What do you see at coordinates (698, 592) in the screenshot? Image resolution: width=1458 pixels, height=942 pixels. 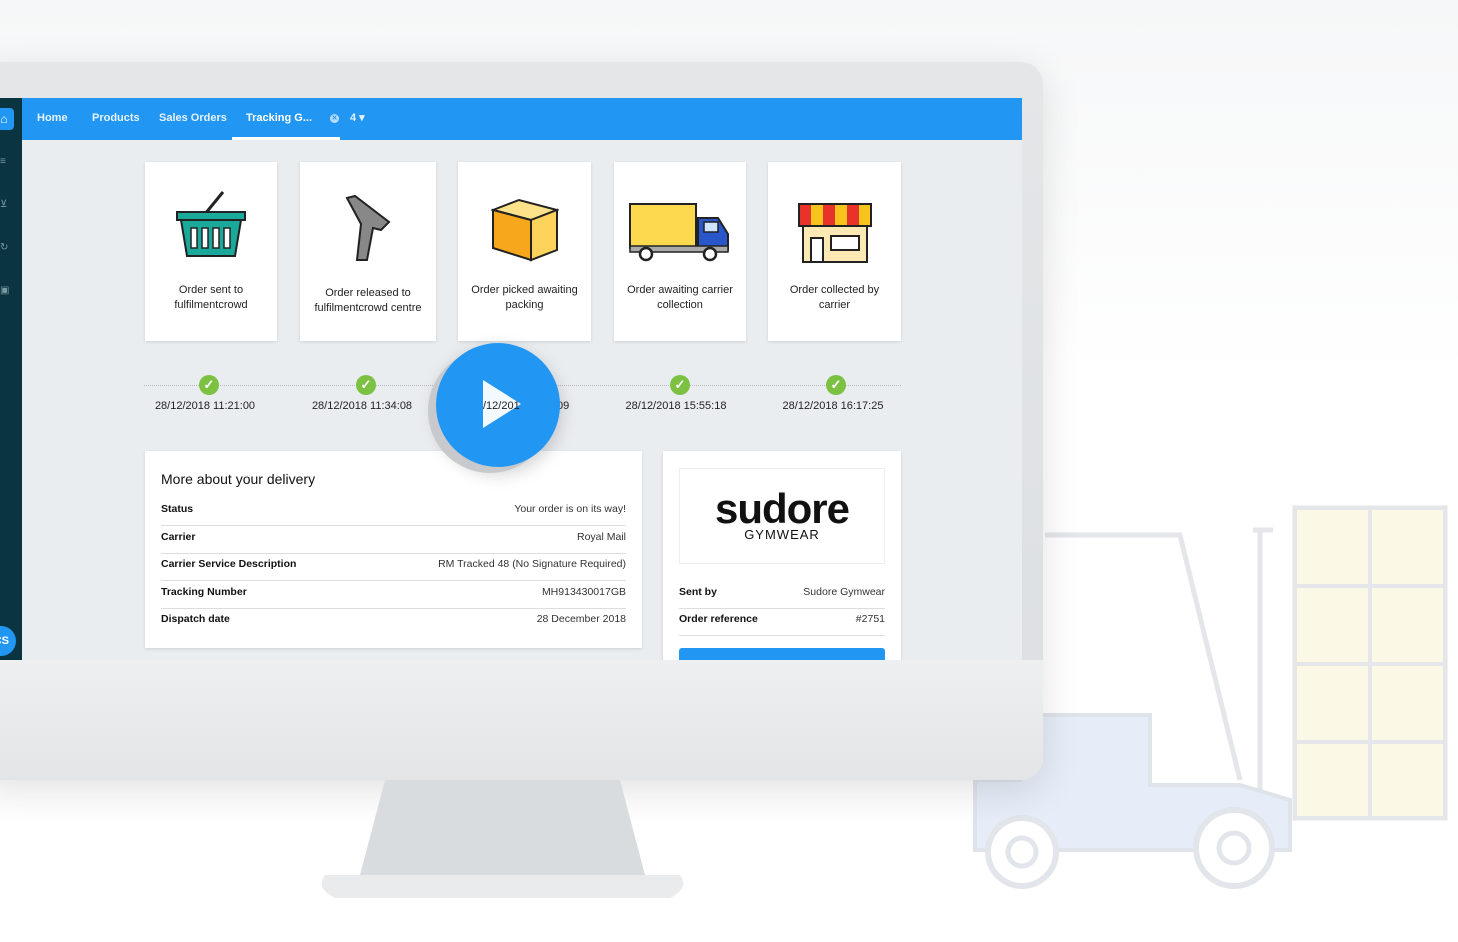 I see `detail-key: Sent by` at bounding box center [698, 592].